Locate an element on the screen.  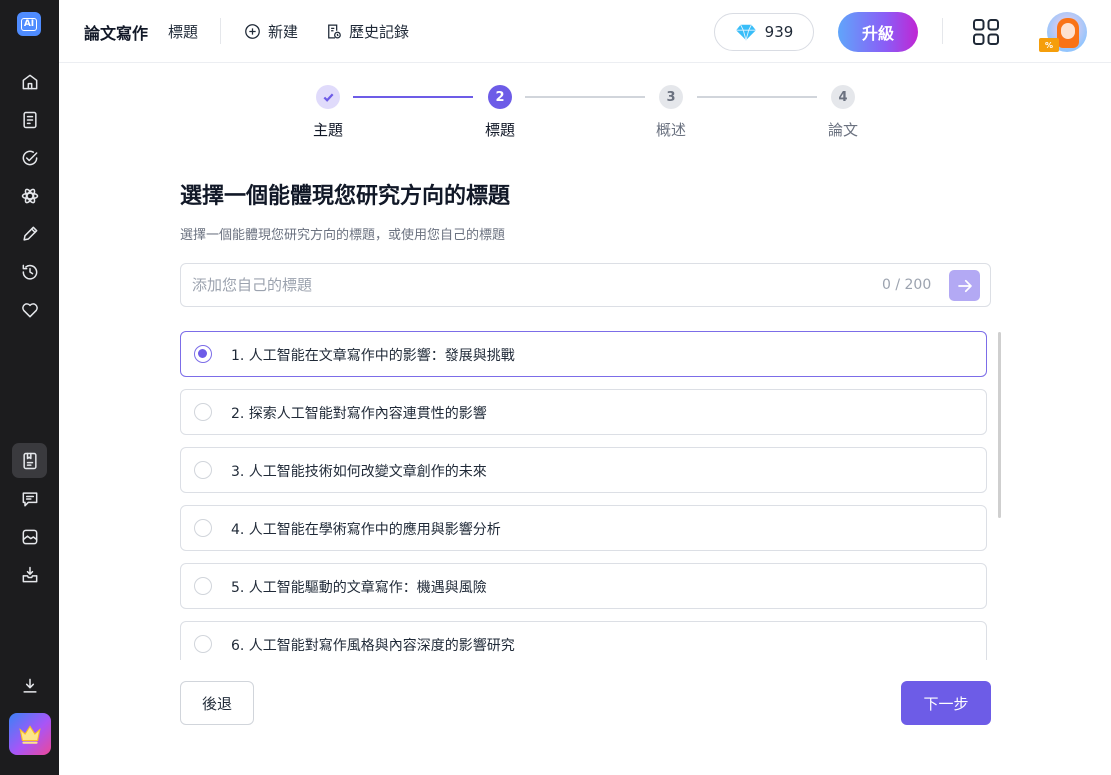
app-logo: AI is located at coordinates (29, 24).